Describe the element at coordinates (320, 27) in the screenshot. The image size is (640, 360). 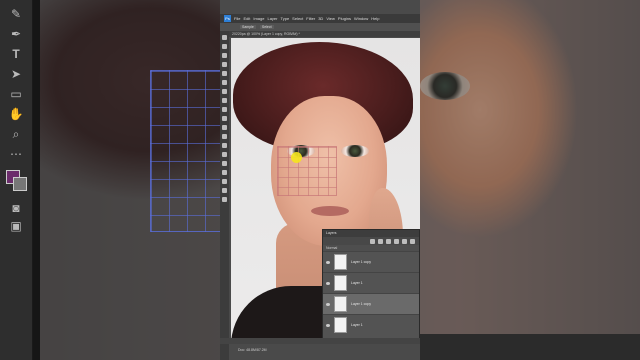
I see `options-bar: Sample Select` at that location.